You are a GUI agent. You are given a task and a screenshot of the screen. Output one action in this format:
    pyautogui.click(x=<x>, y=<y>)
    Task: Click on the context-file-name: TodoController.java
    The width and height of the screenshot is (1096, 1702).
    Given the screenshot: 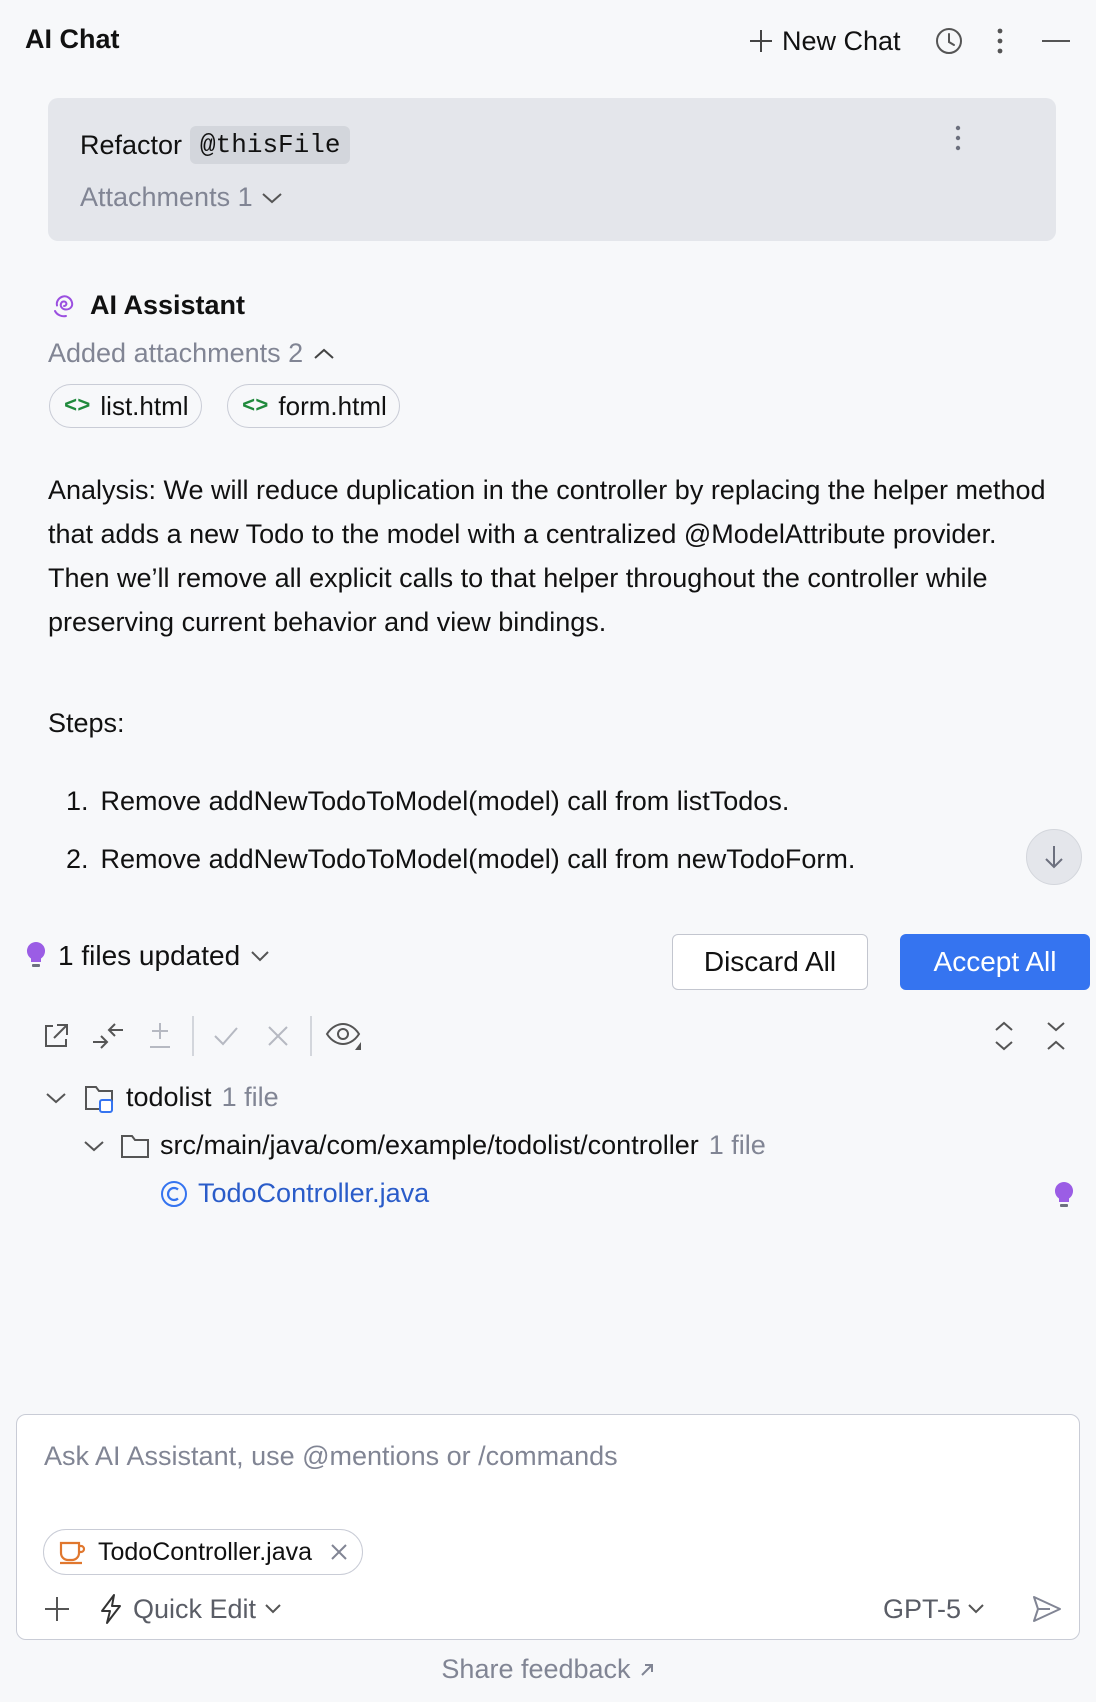 What is the action you would take?
    pyautogui.click(x=205, y=1551)
    